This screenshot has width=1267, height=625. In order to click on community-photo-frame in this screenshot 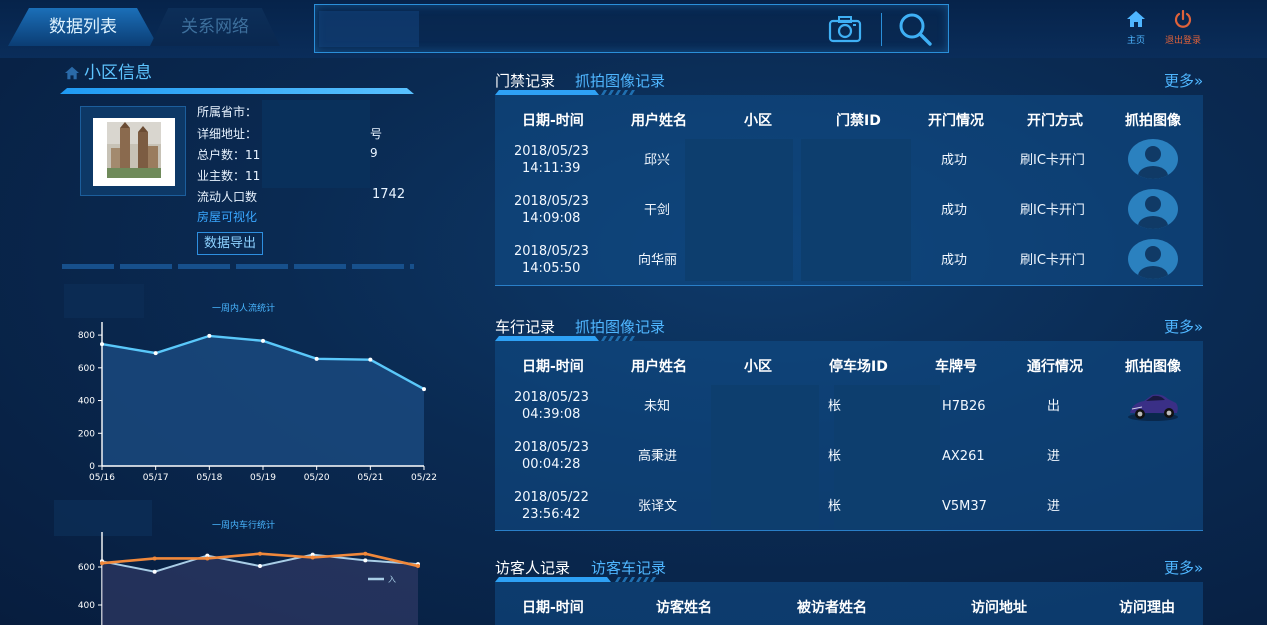, I will do `click(133, 151)`.